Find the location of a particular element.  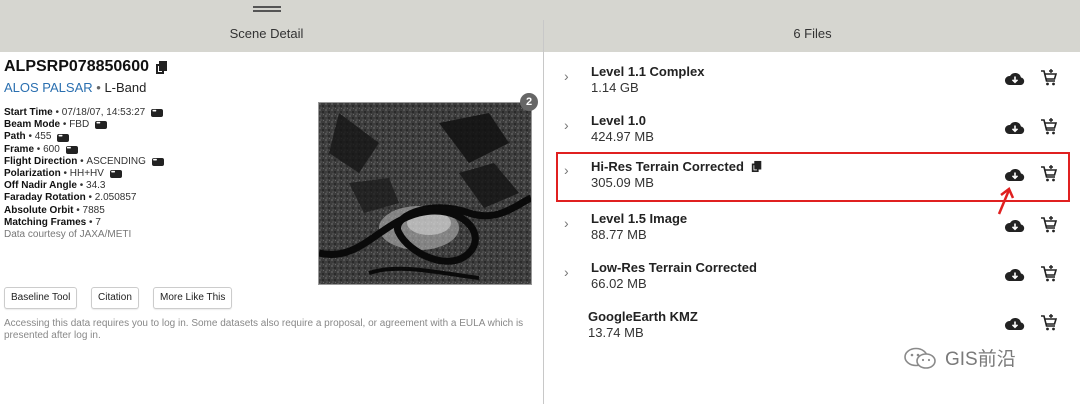

file-row: › Level 1.1 Complex 1.14 GB is located at coordinates (813, 82).